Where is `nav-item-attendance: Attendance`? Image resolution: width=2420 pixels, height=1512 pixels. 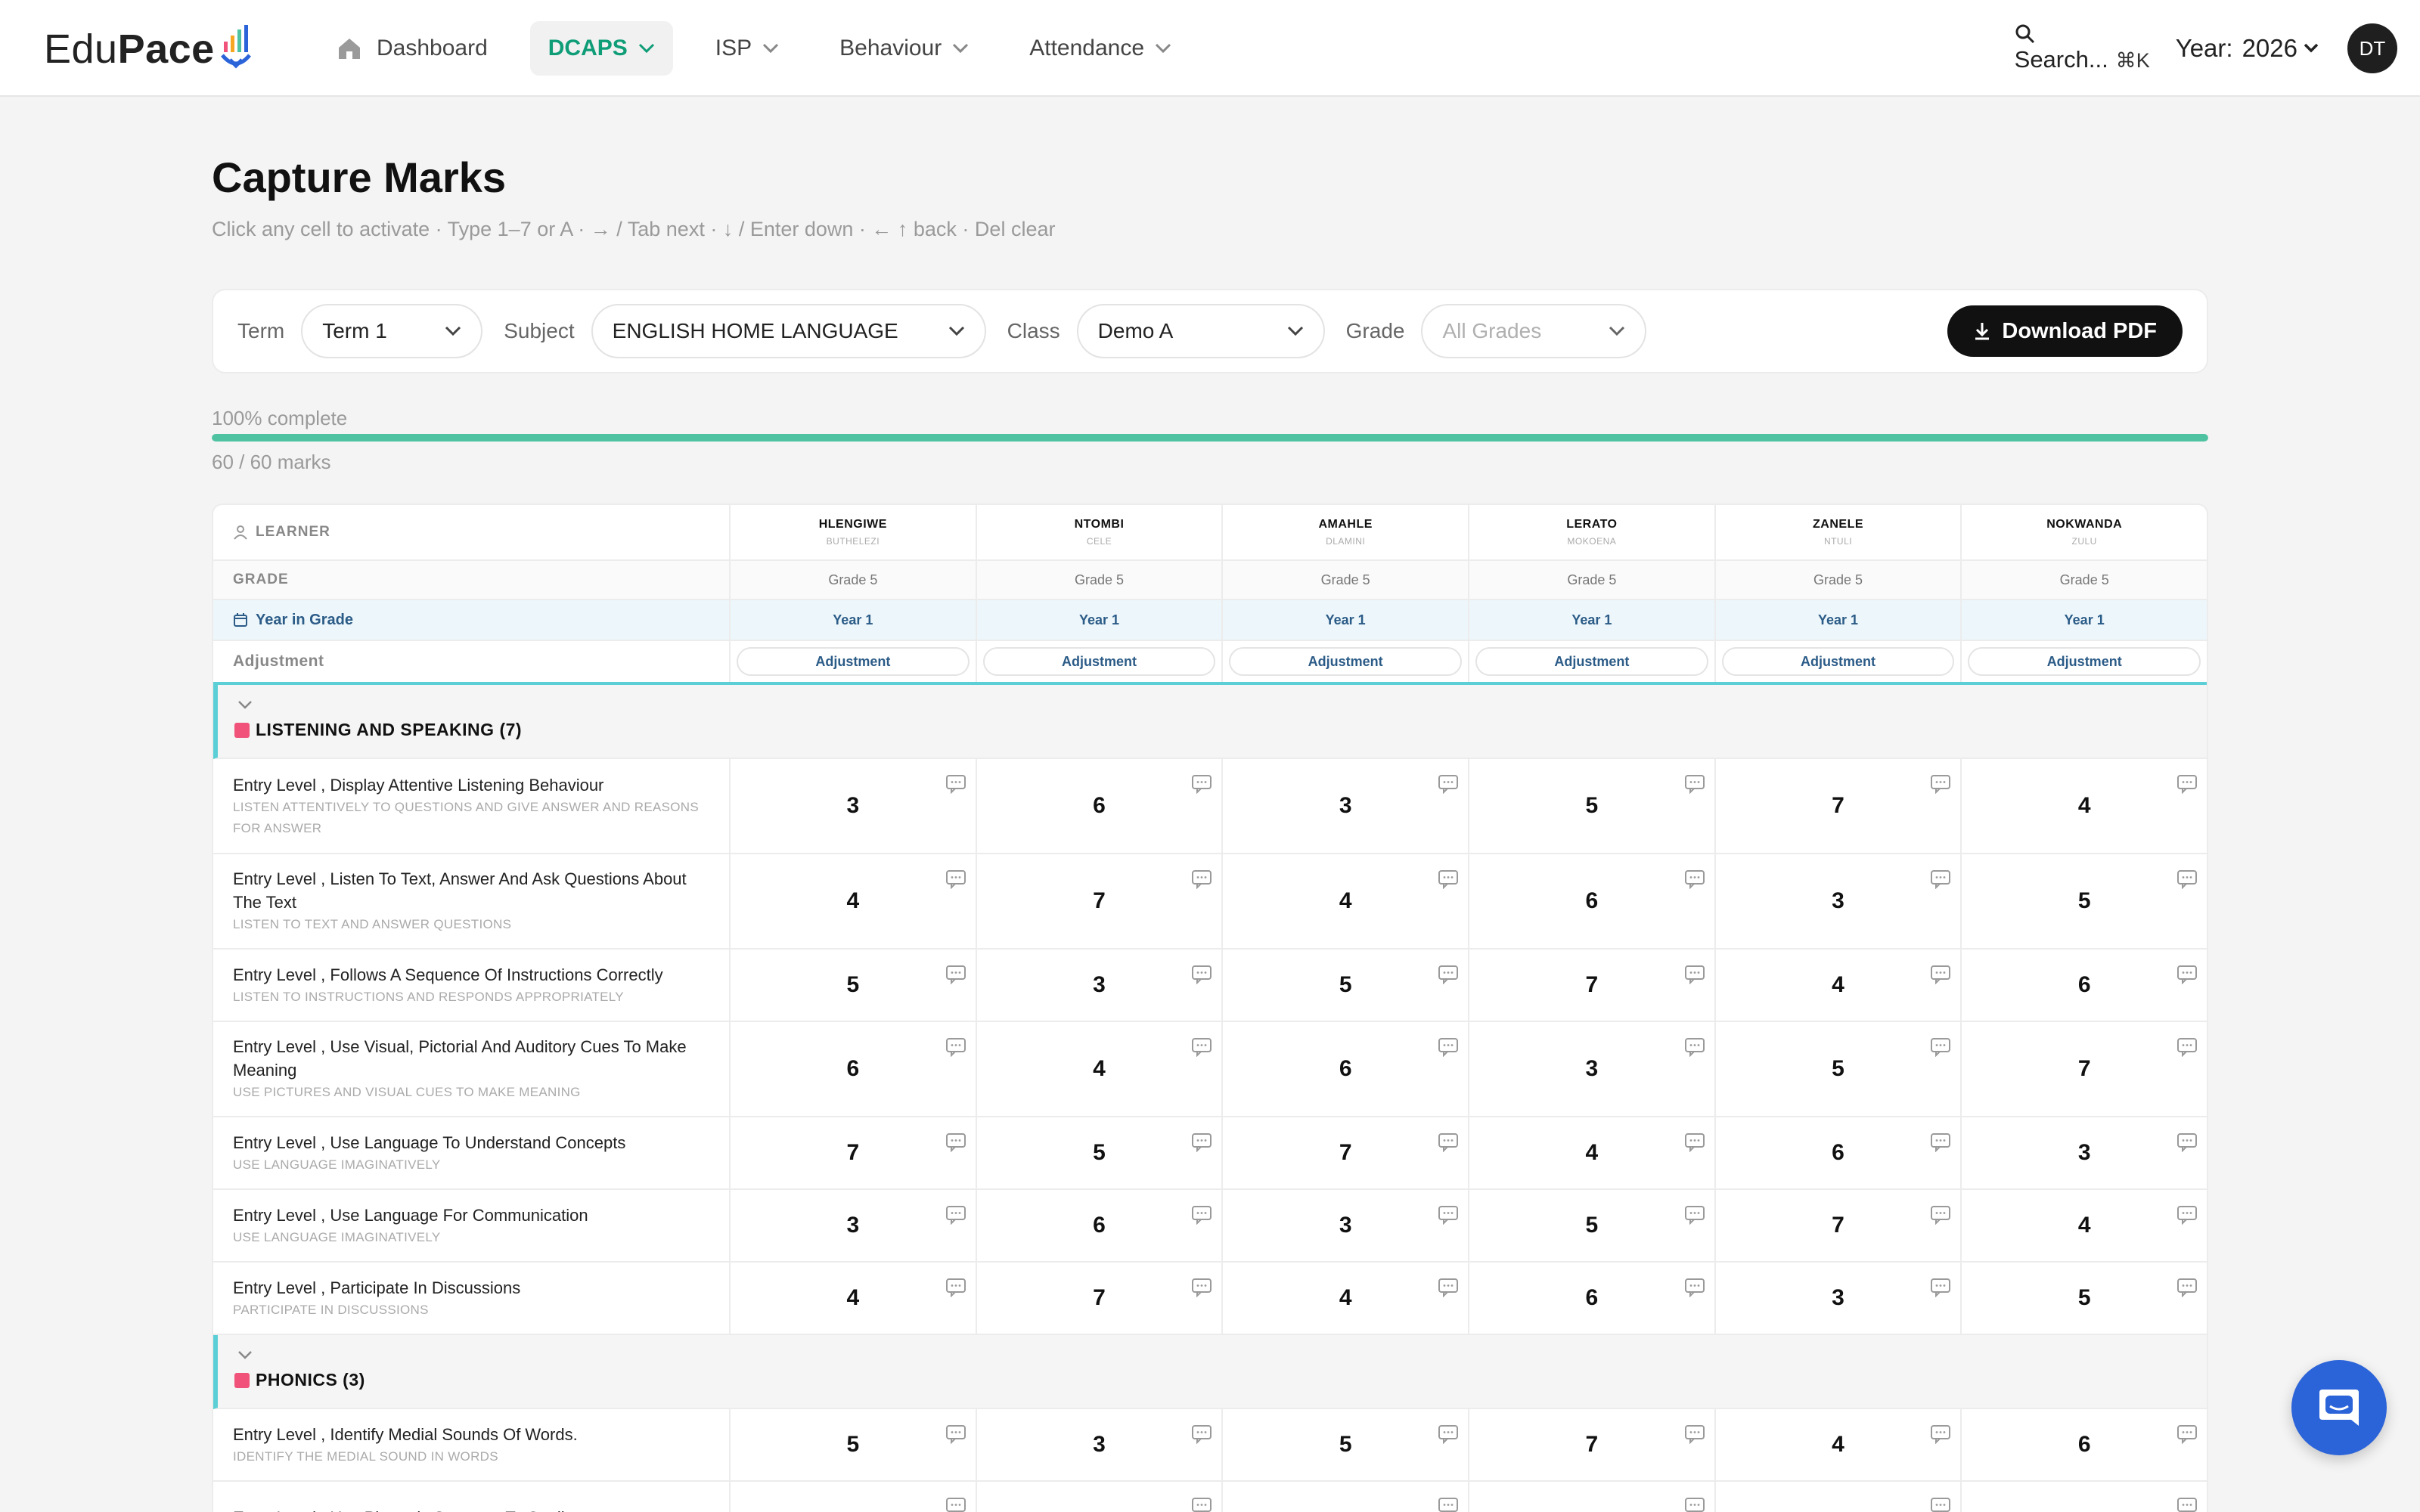
nav-item-attendance: Attendance is located at coordinates (1100, 48).